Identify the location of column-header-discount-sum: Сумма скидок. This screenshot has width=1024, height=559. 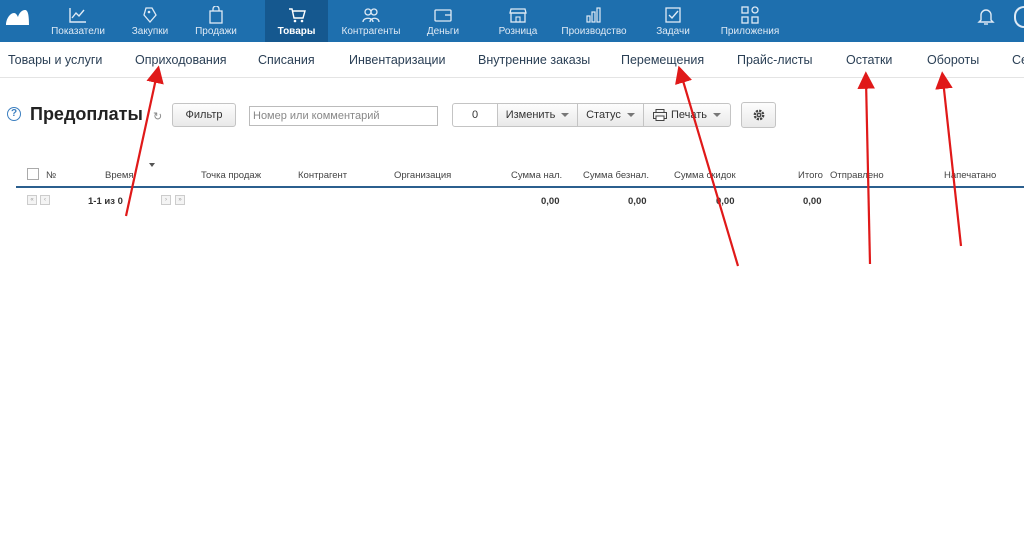
(705, 175).